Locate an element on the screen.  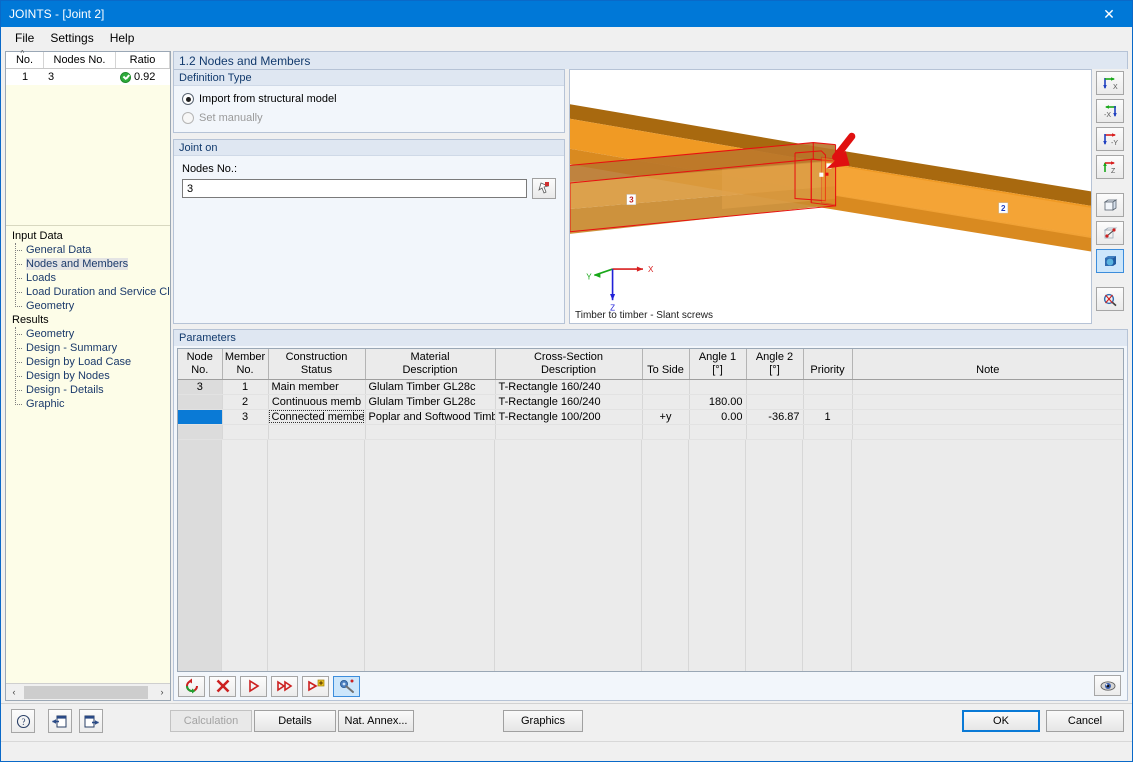
scroll-left-icon: ‹ is located at coordinates (14, 692).